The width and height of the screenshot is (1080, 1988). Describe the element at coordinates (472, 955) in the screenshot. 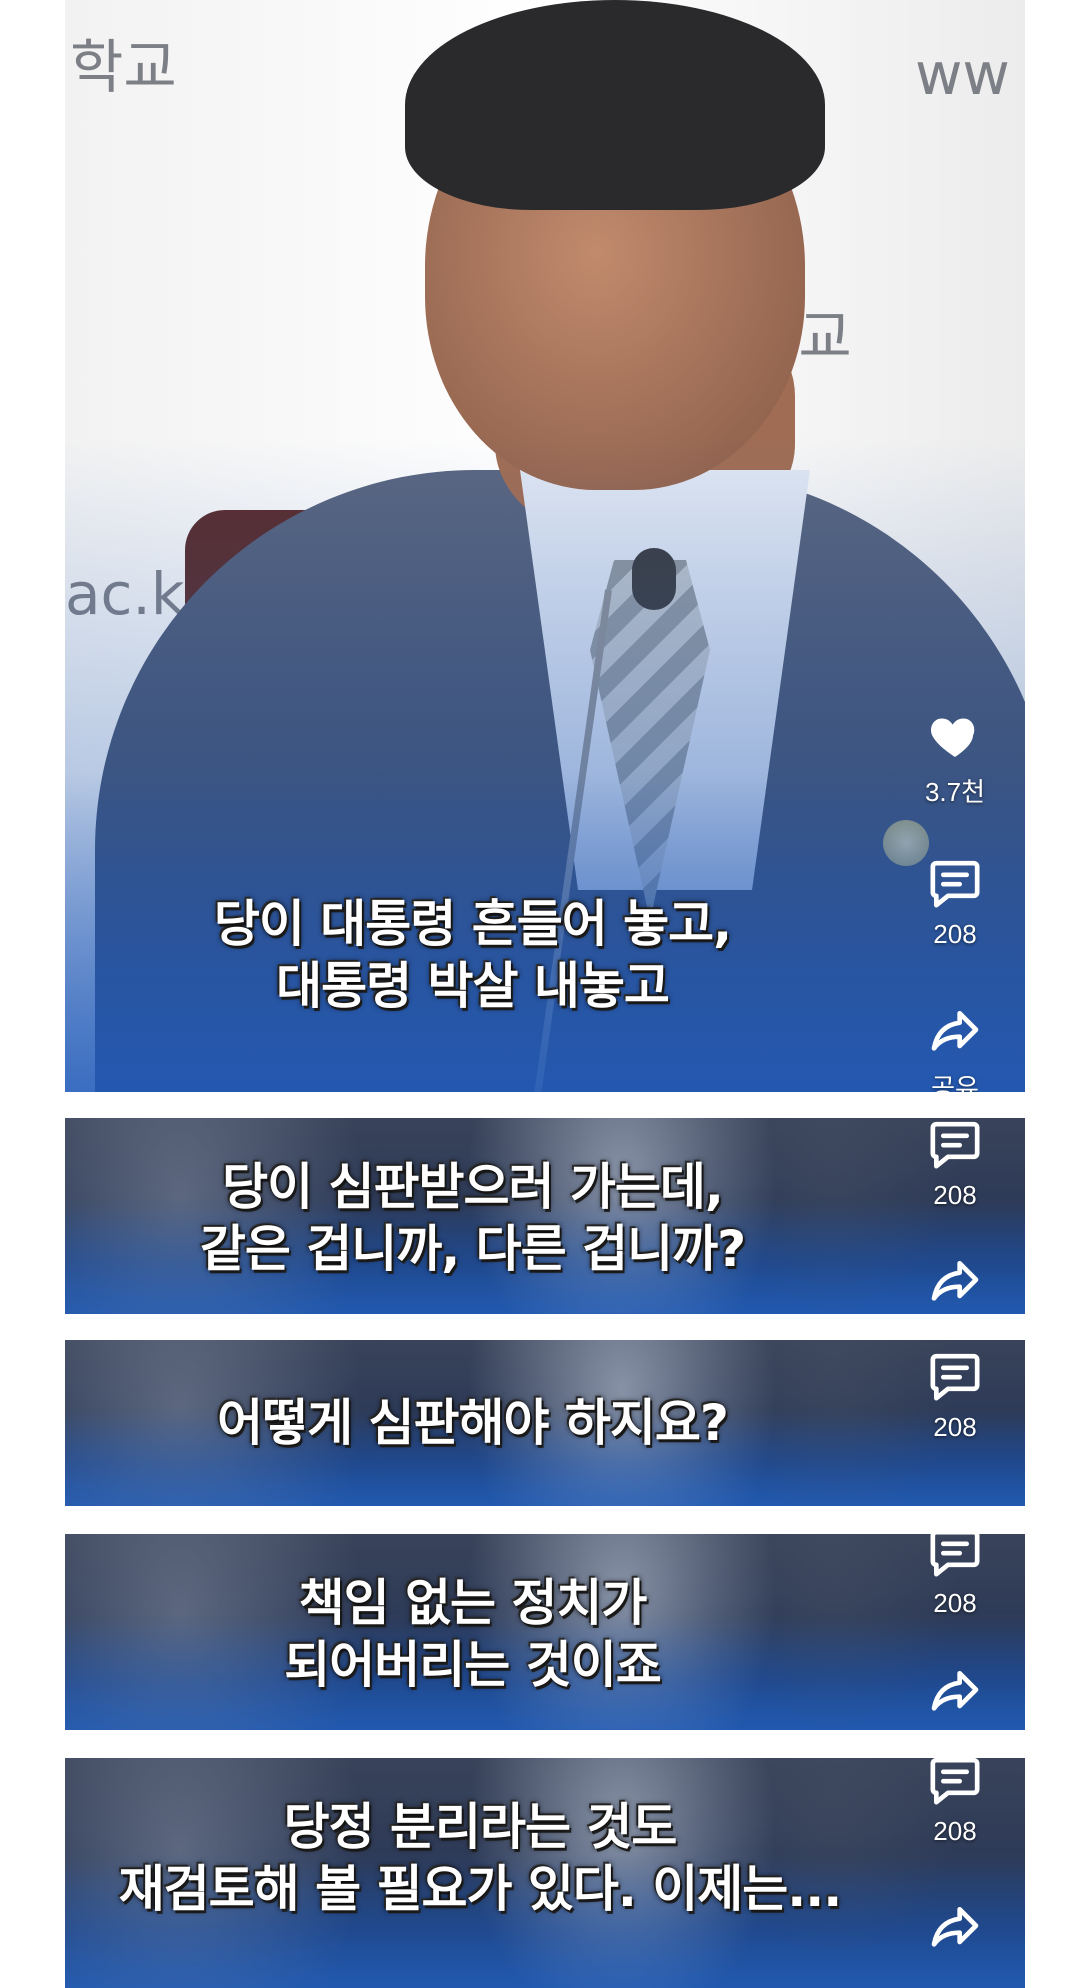

I see `subtitle-caption: 당이 대통령 흔들어 놓고, 대통령 박살 내놓고` at that location.